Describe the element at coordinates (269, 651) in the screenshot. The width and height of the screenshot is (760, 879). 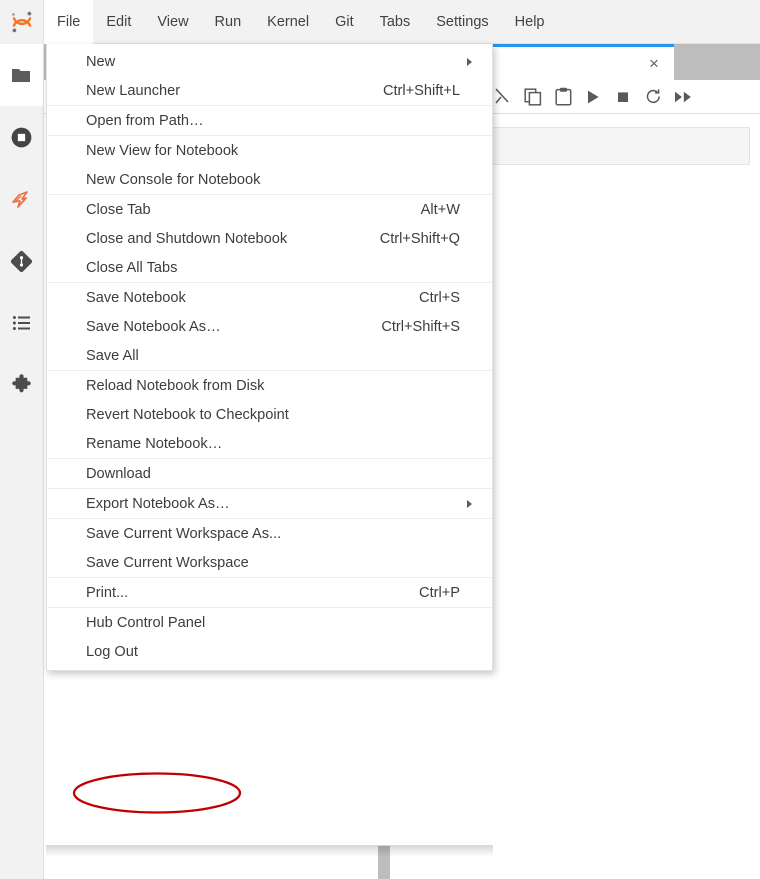
I see `menu-item-log-out: Log Out` at that location.